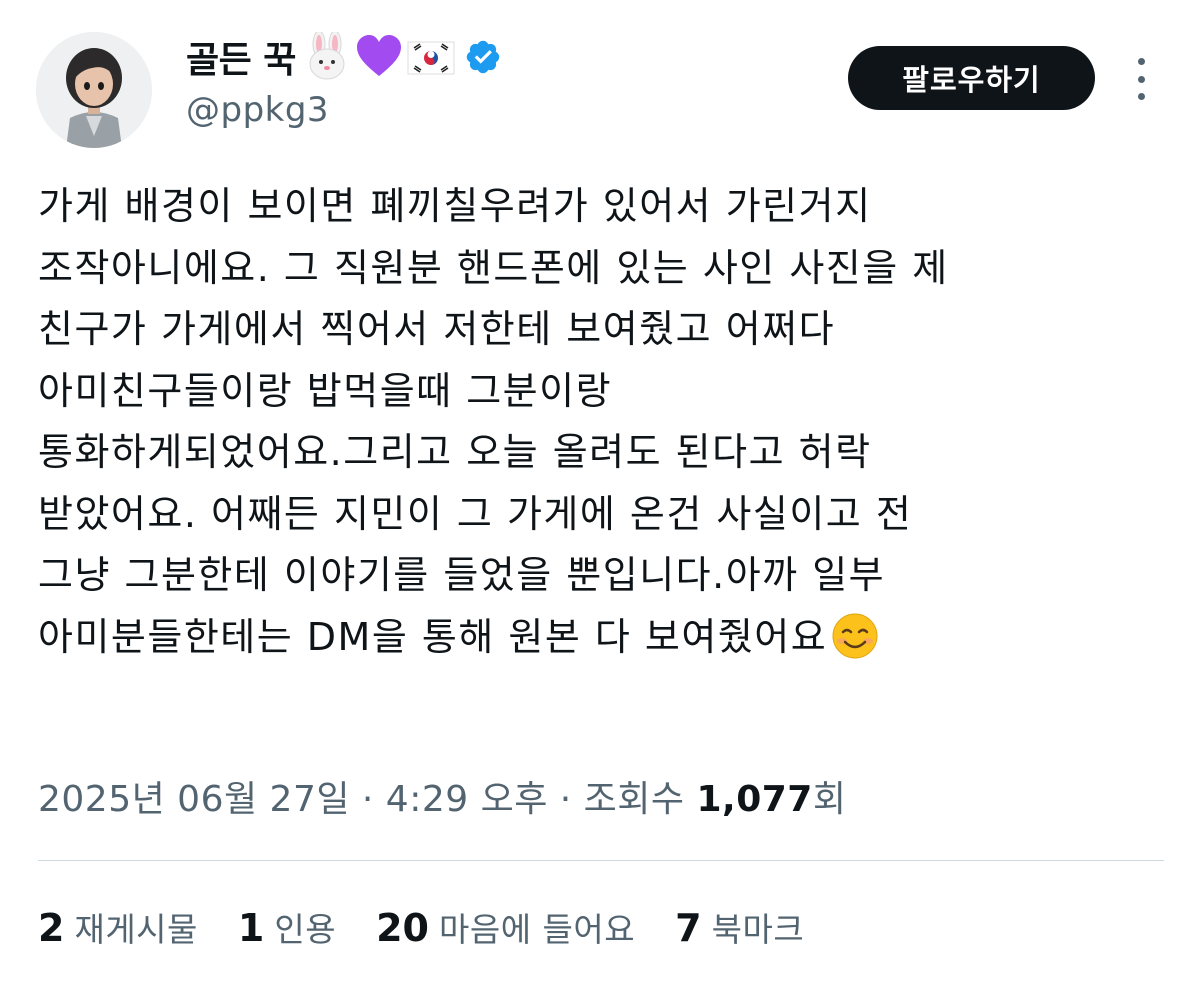 Image resolution: width=1200 pixels, height=985 pixels. I want to click on engagement-stats: 2 재게시물 1 인용 20 마음에 들어요 7 북마크, so click(441, 927).